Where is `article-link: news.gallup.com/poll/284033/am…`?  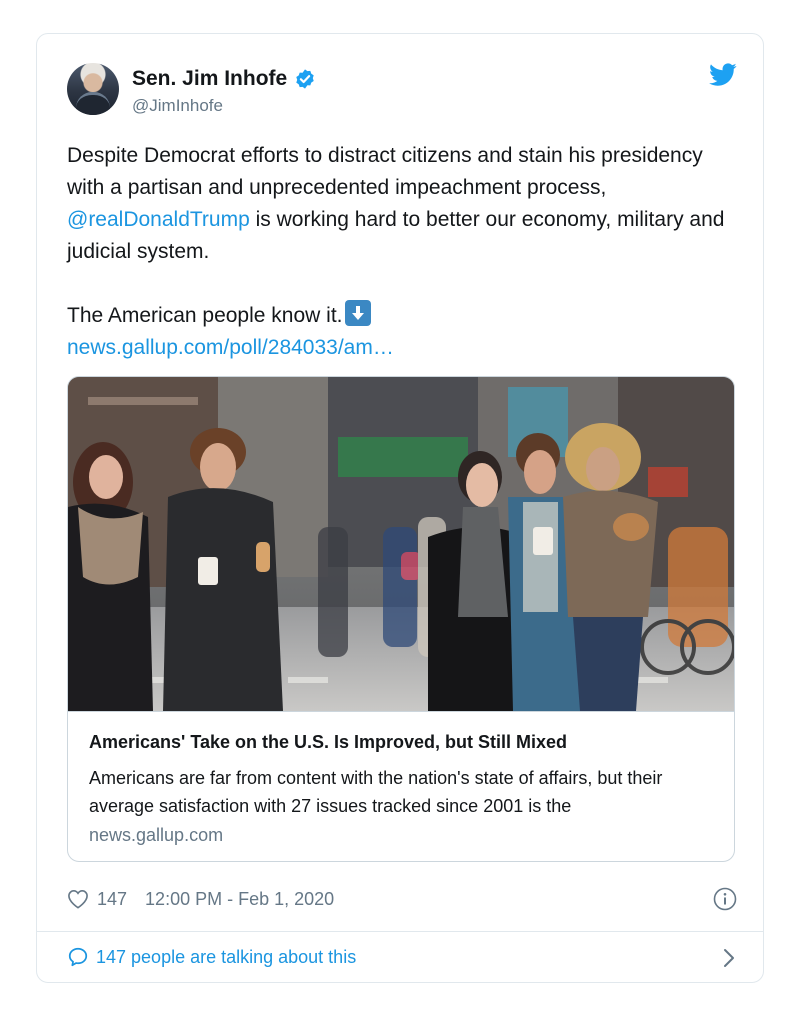 article-link: news.gallup.com/poll/284033/am… is located at coordinates (397, 348).